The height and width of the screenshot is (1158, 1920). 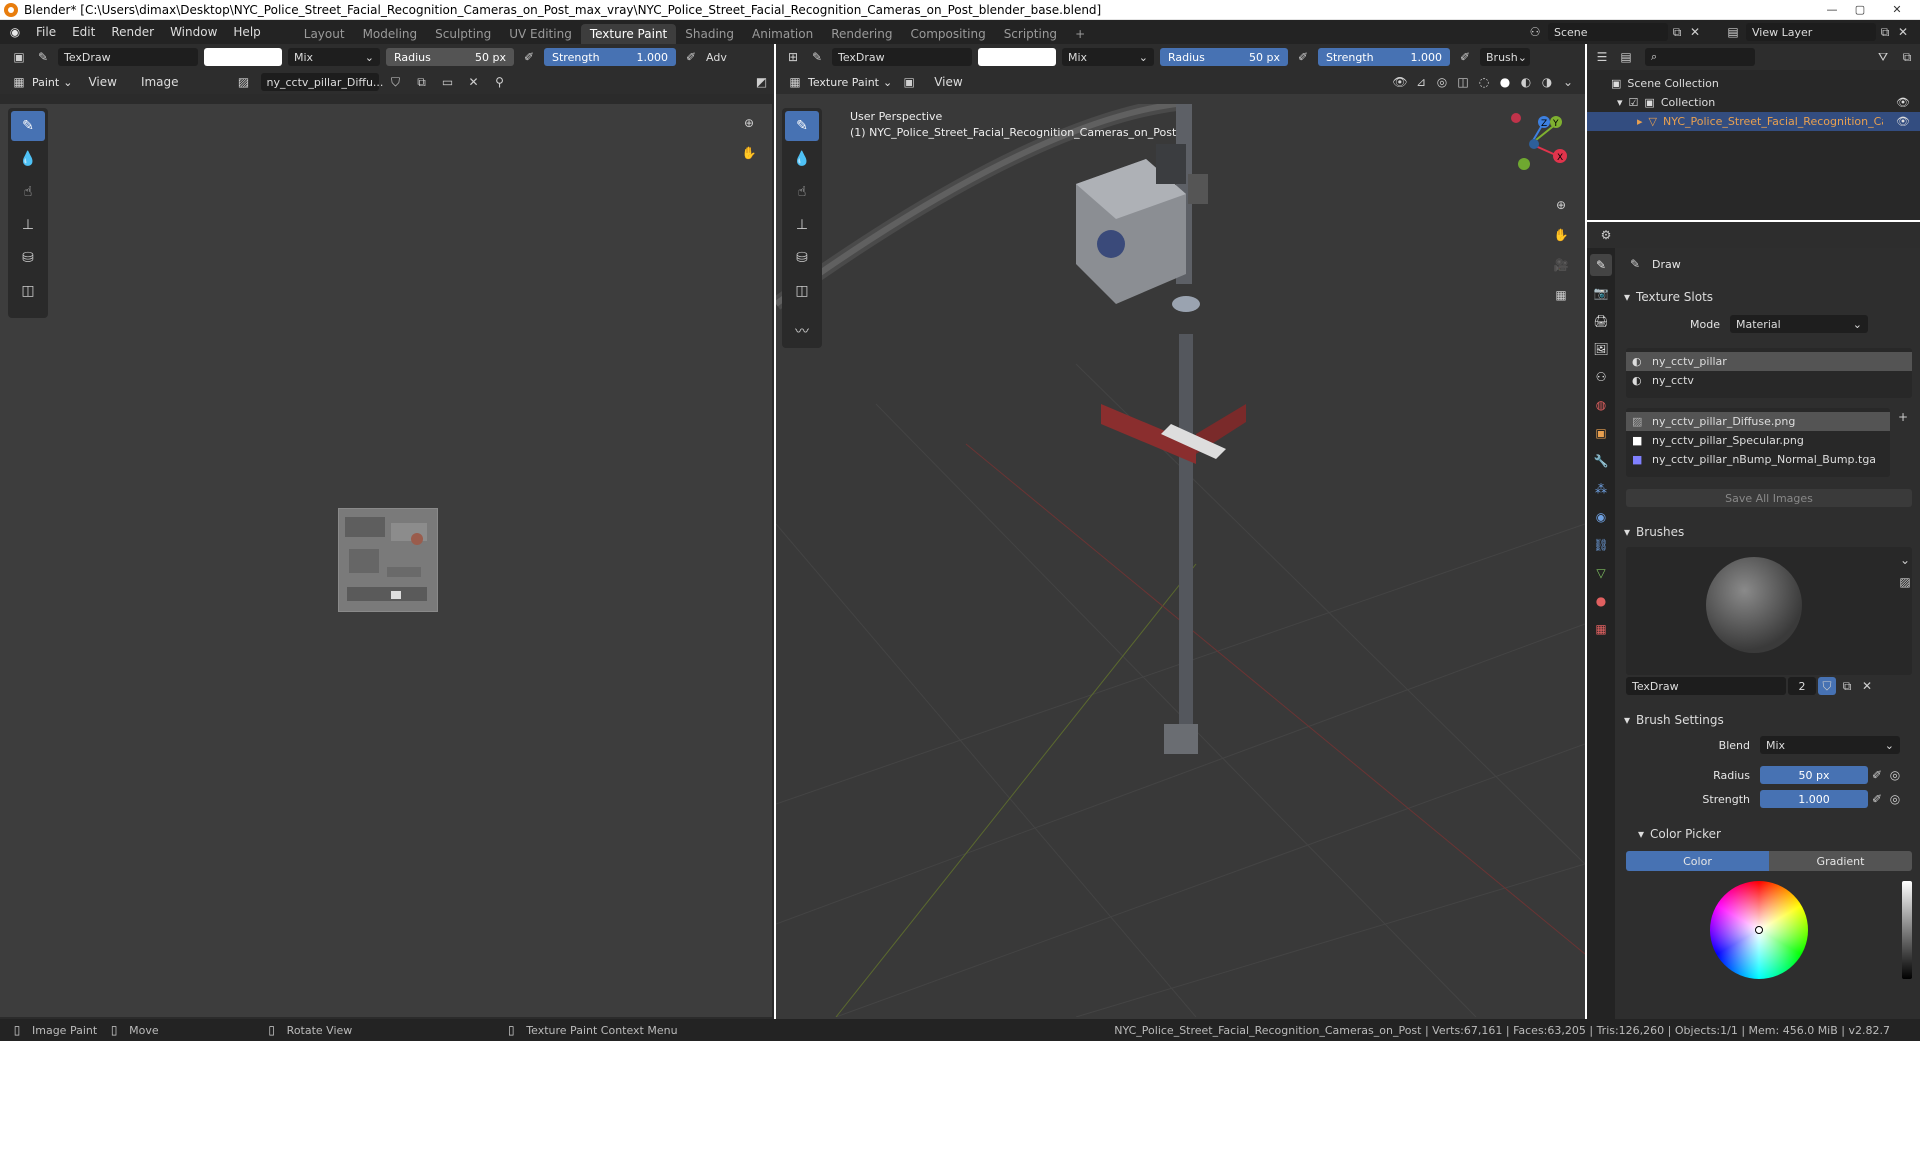 What do you see at coordinates (1601, 321) in the screenshot?
I see `output-tab-icon: 🖨` at bounding box center [1601, 321].